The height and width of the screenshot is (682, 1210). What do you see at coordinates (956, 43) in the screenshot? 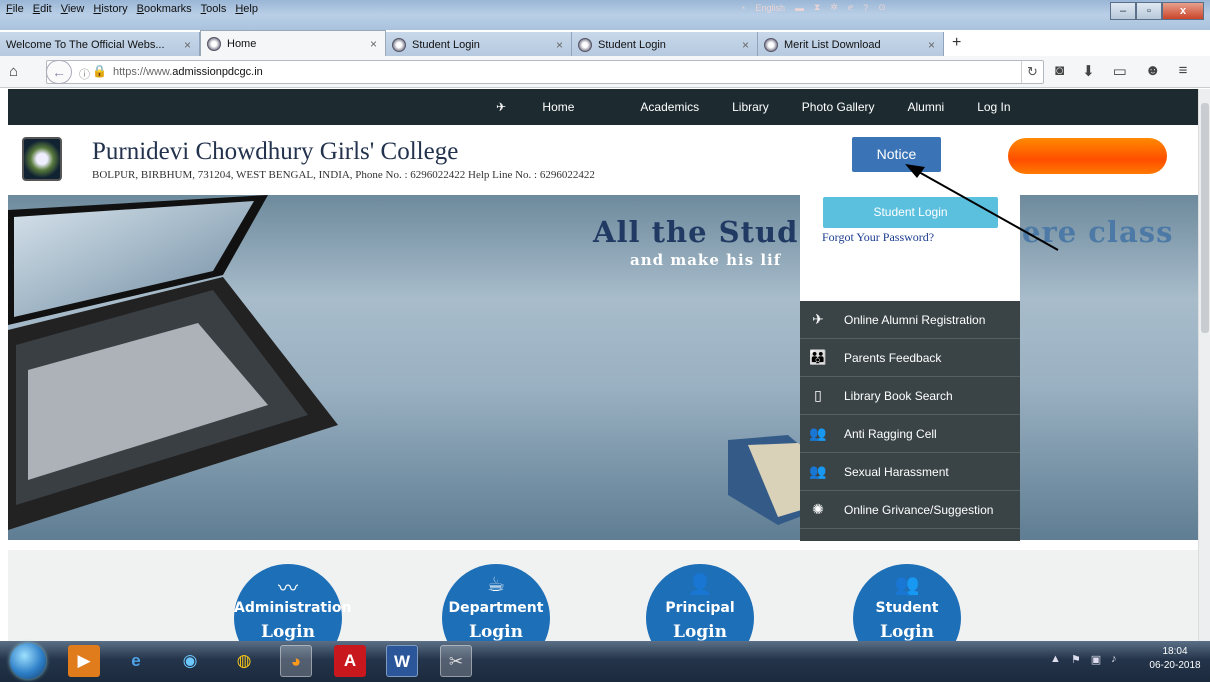
I see `new-tab-button: +` at bounding box center [956, 43].